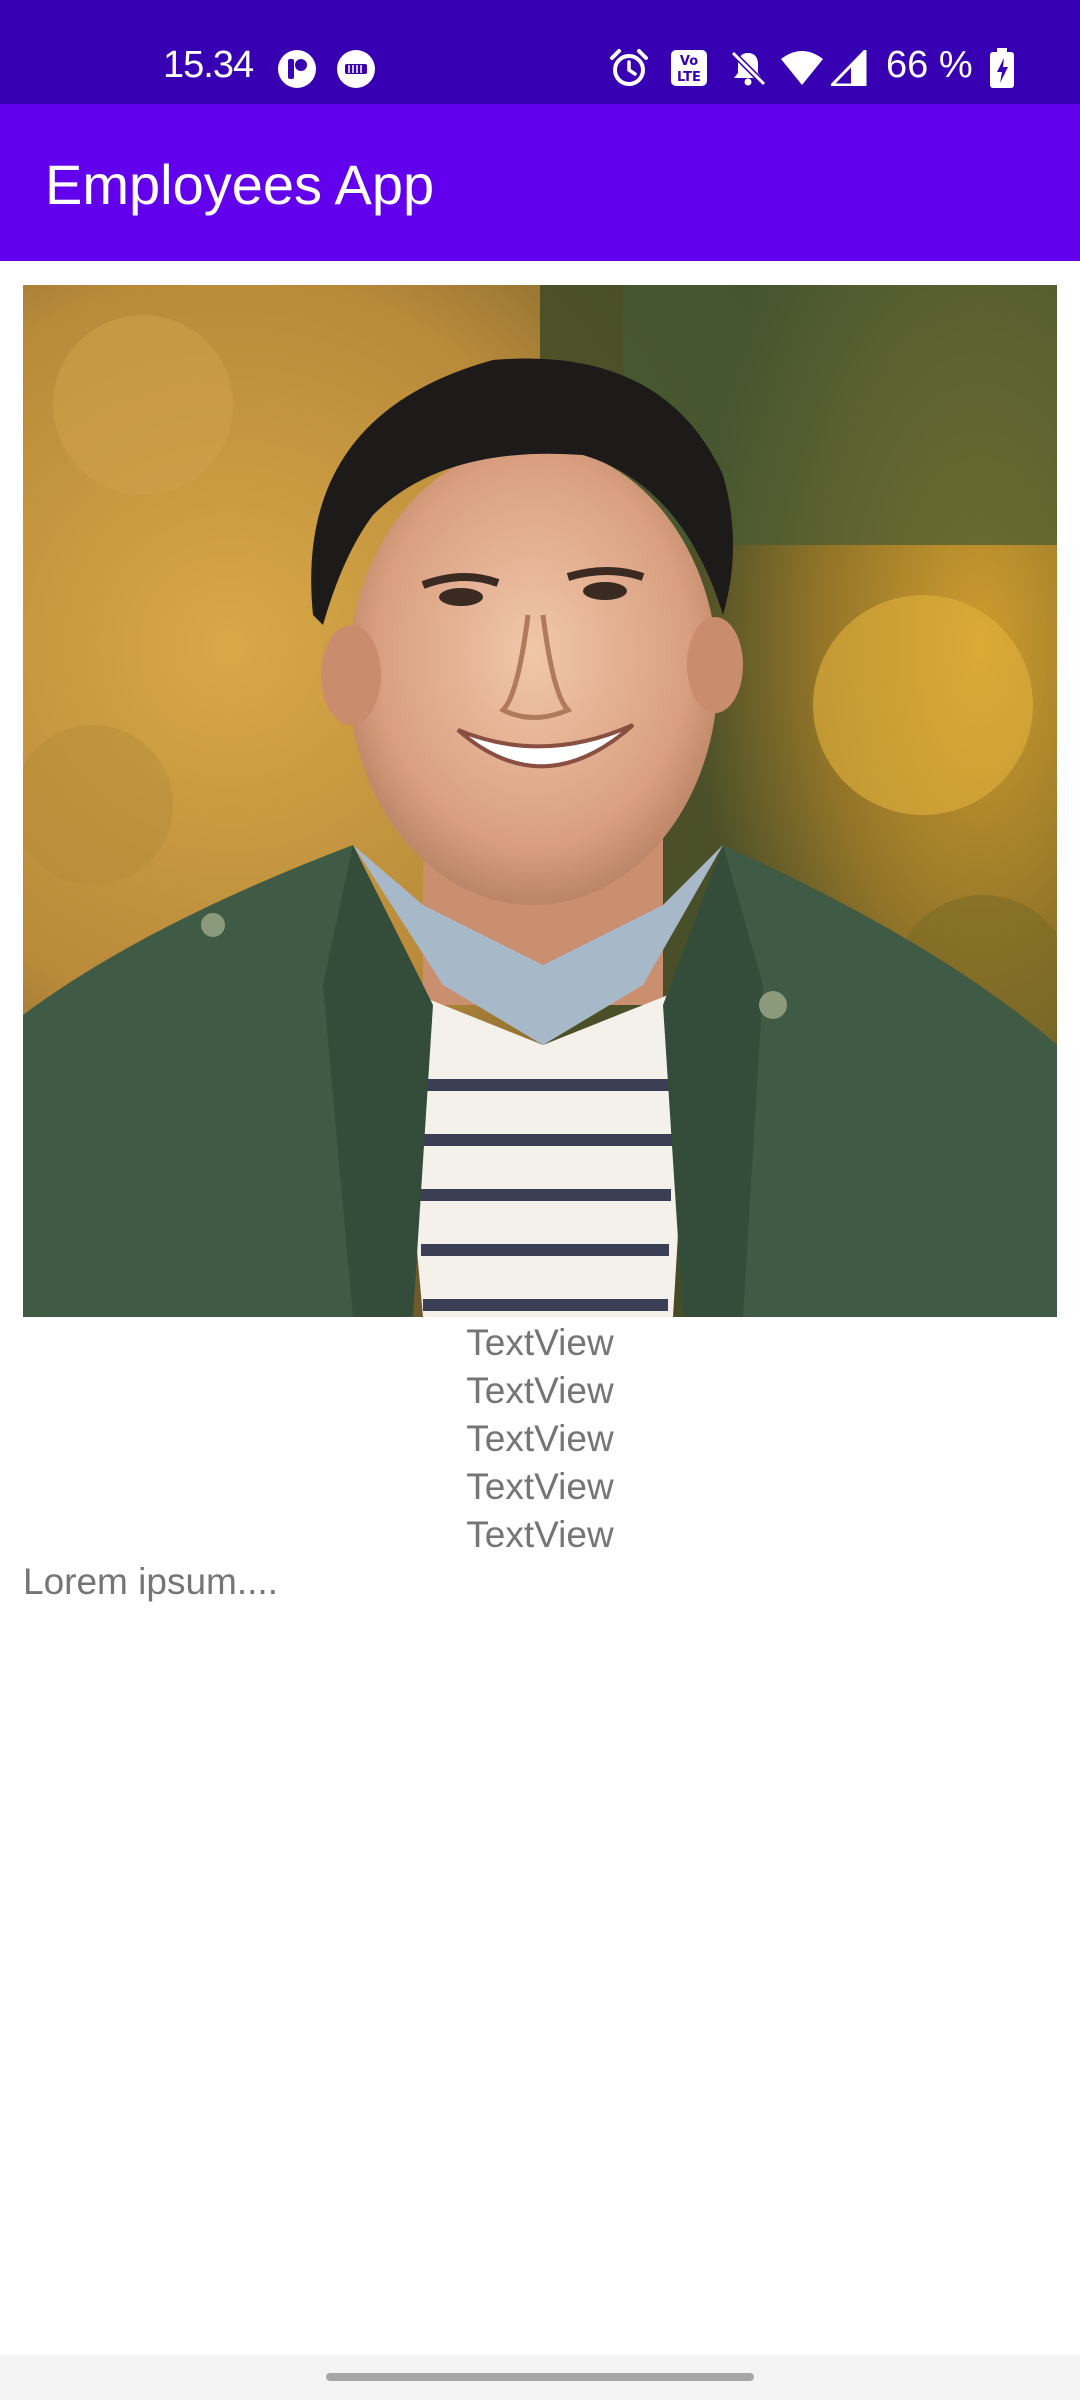  I want to click on home-gesture-handle, so click(540, 2377).